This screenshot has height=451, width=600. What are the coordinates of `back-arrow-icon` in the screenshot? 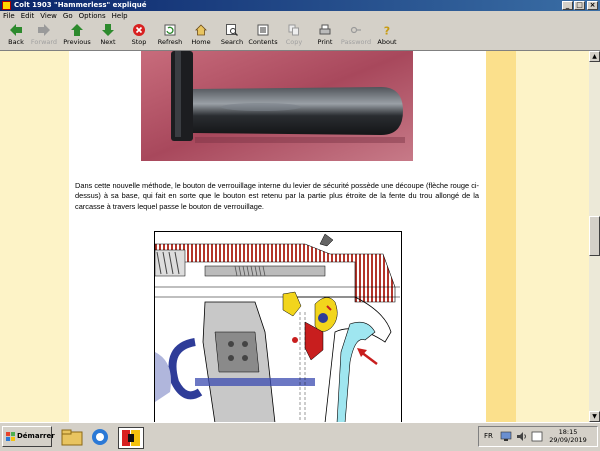 It's located at (16, 30).